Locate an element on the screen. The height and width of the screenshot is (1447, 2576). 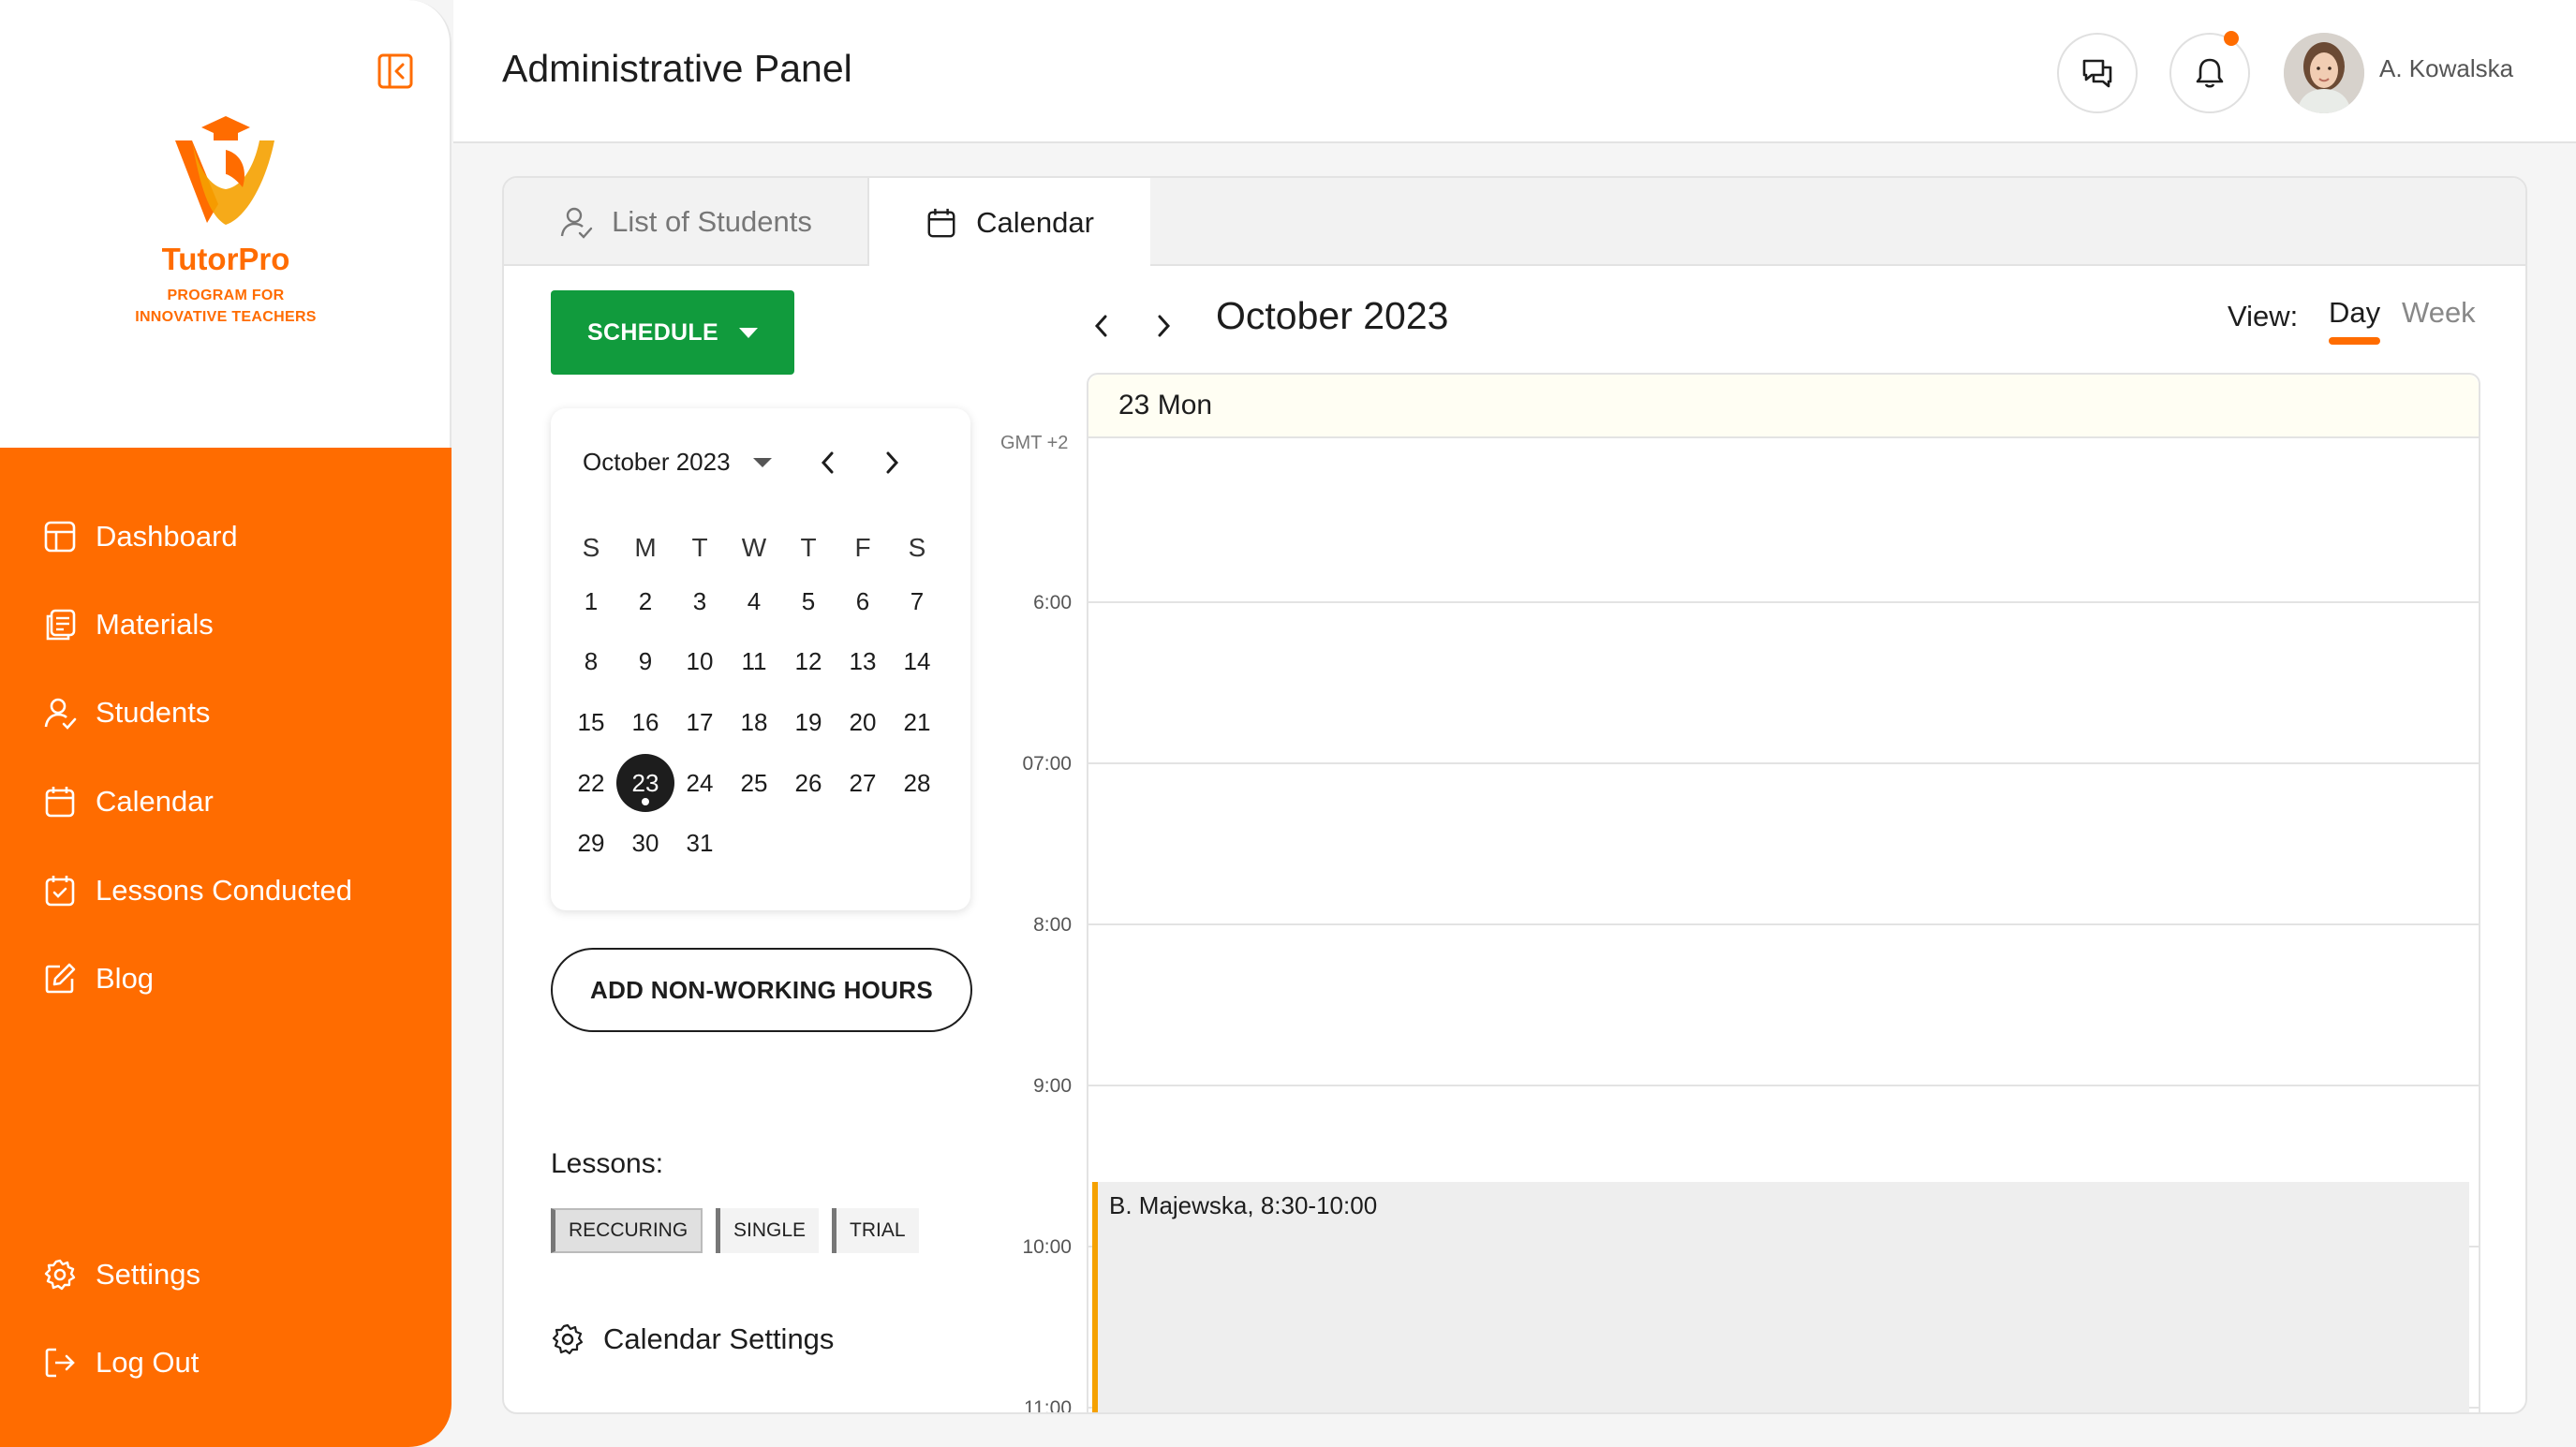
day-cell: 18 is located at coordinates (754, 722).